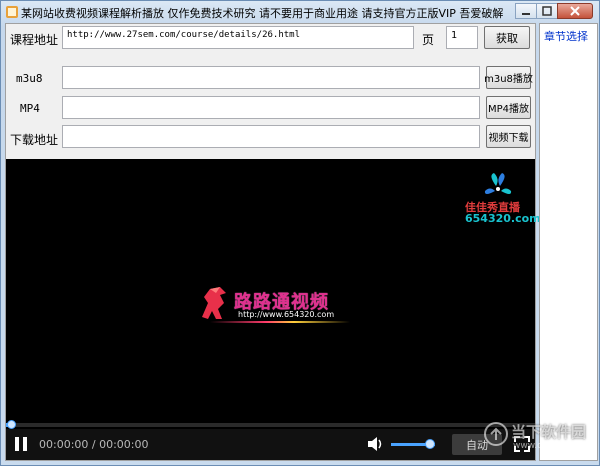 The height and width of the screenshot is (466, 600). I want to click on close-button, so click(575, 11).